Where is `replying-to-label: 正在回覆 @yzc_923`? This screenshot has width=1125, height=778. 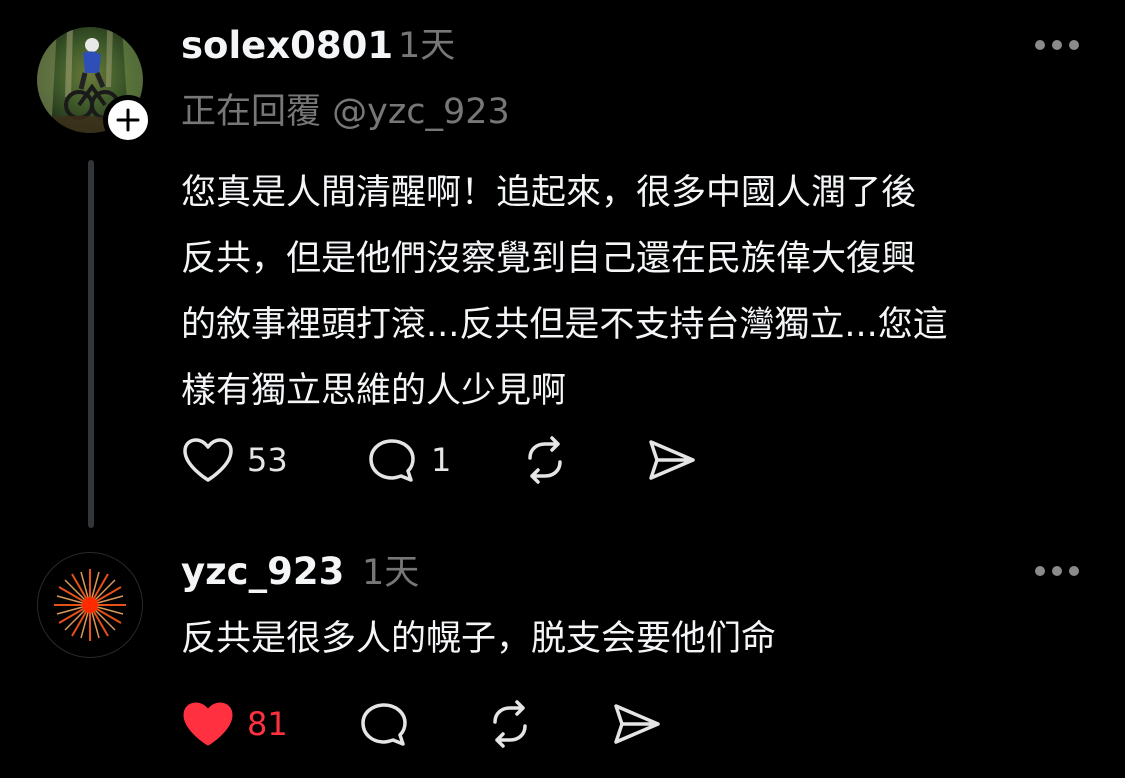
replying-to-label: 正在回覆 @yzc_923 is located at coordinates (345, 112).